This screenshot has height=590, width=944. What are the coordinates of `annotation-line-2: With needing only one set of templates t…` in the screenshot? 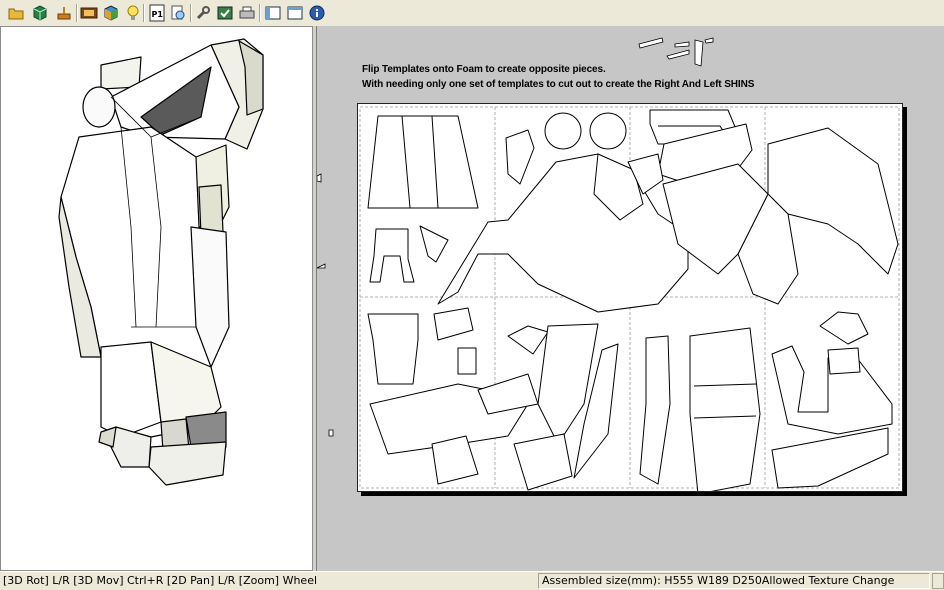 It's located at (558, 84).